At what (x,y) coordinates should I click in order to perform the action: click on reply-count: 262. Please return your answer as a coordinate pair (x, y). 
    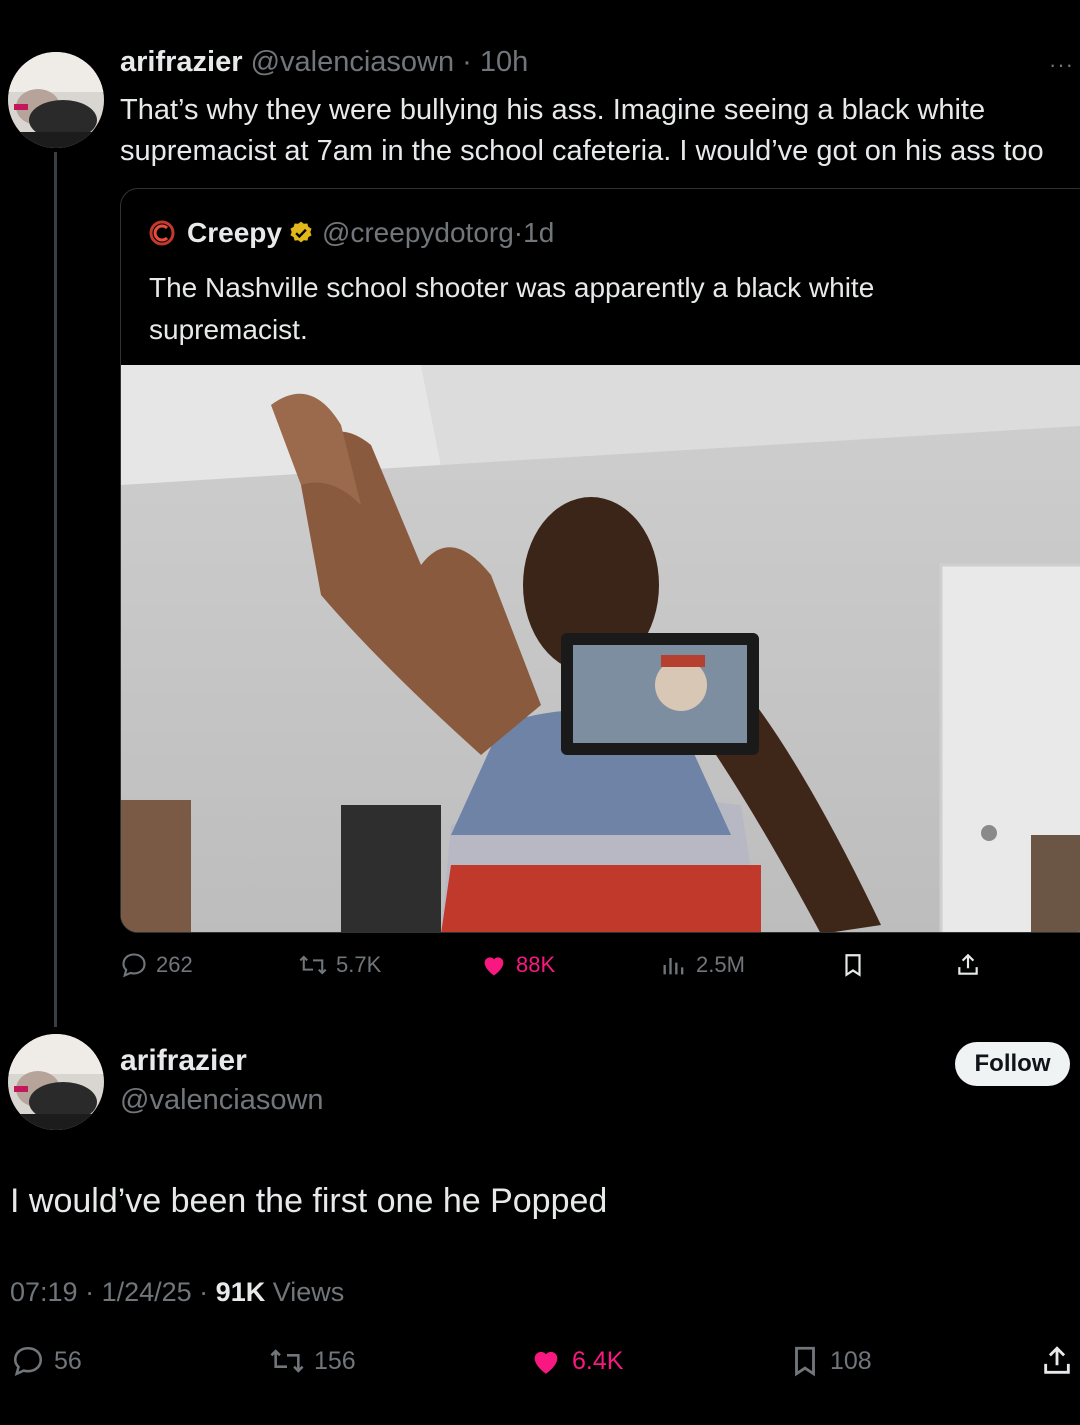
    Looking at the image, I should click on (174, 964).